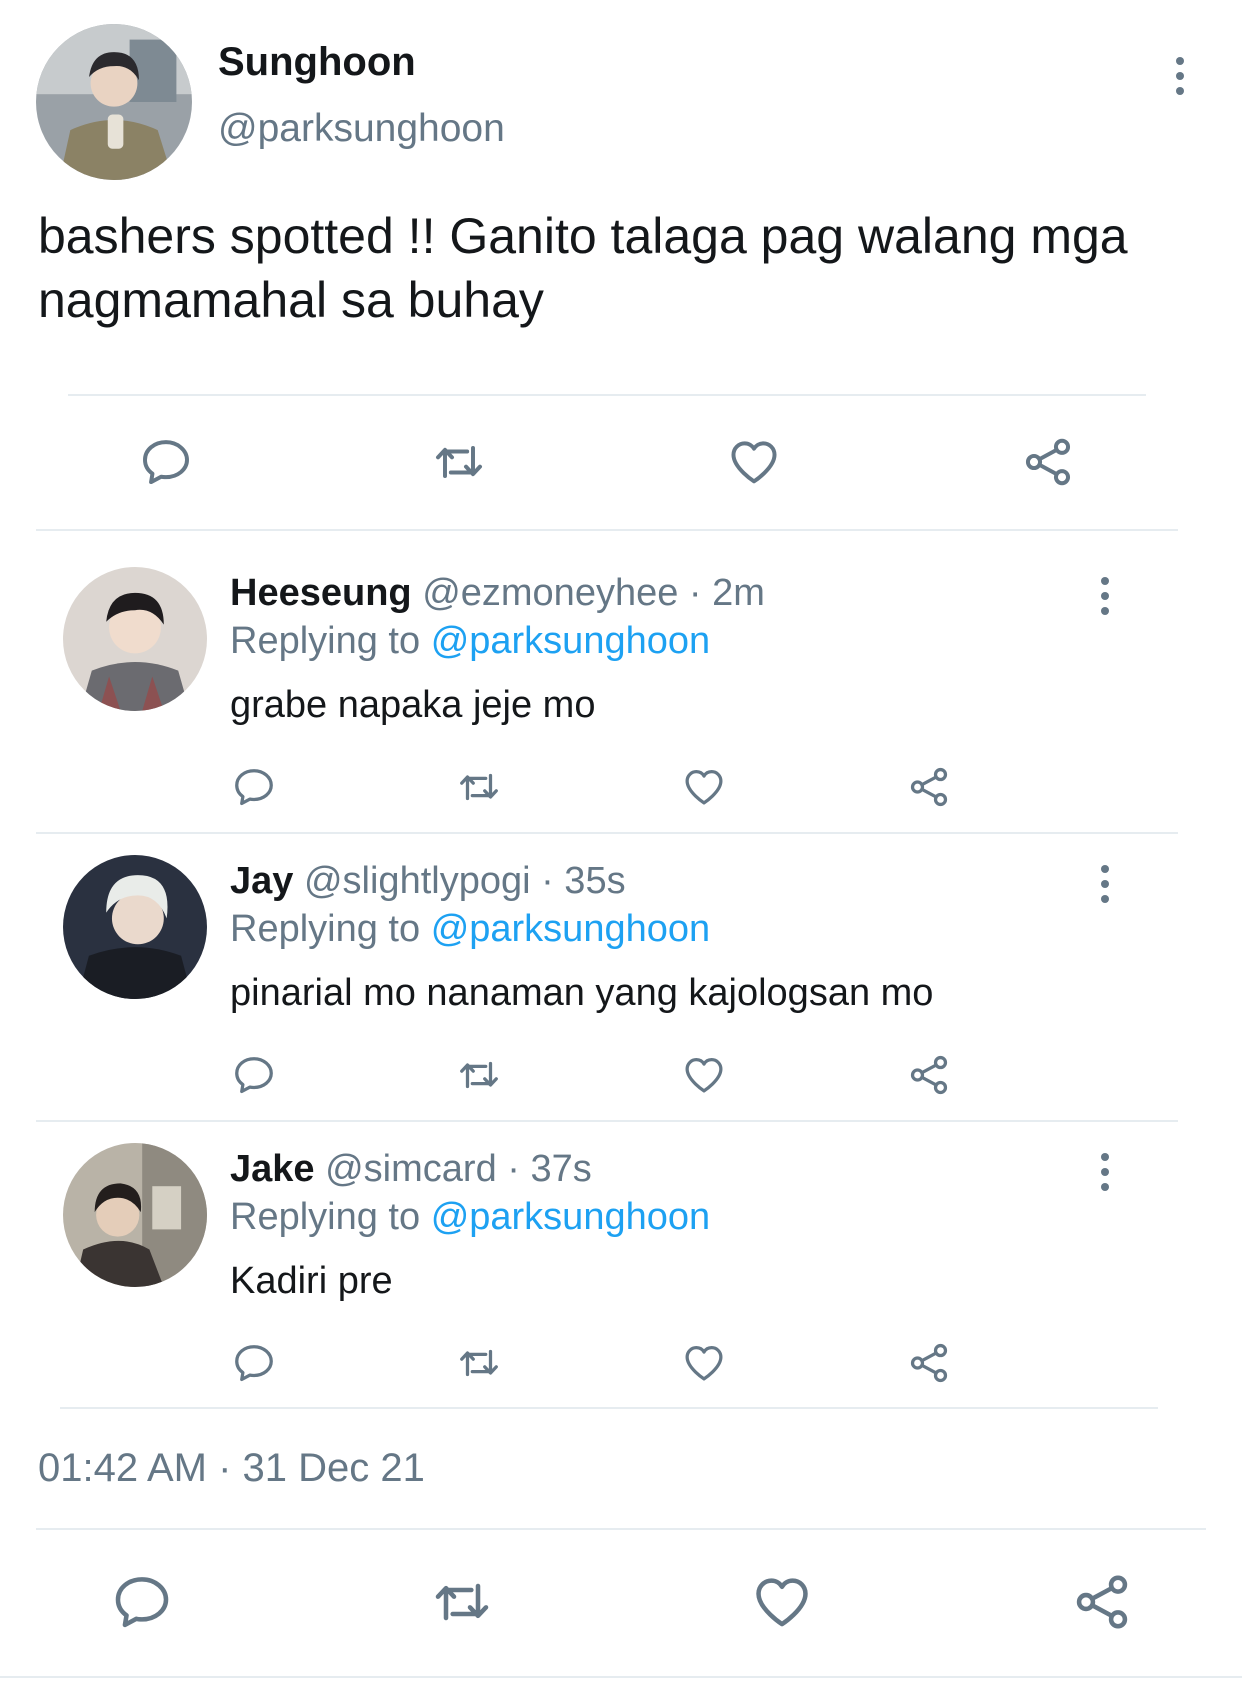 The image size is (1242, 1692). Describe the element at coordinates (593, 593) in the screenshot. I see `reply-meta: @ezmoneyhee · 2m` at that location.